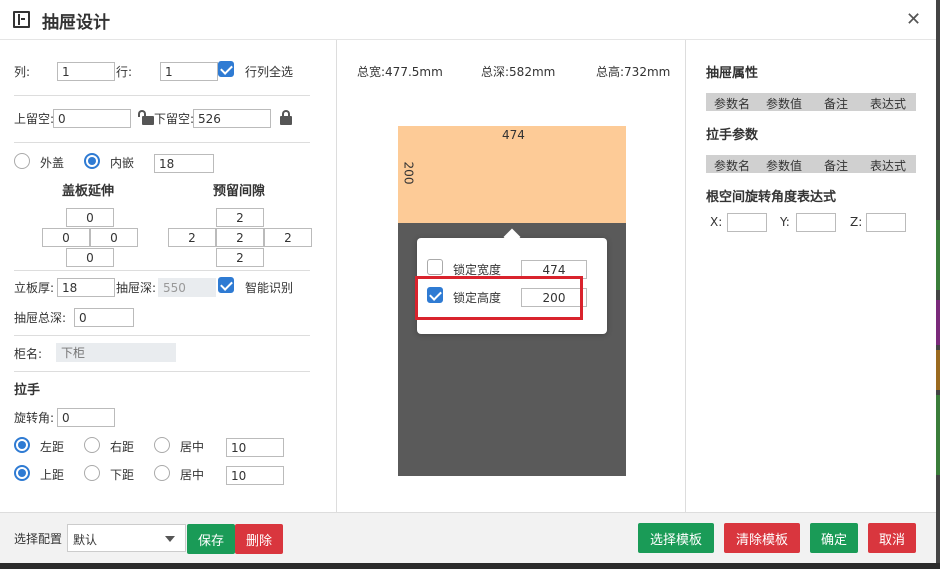 This screenshot has width=940, height=569. Describe the element at coordinates (22, 161) in the screenshot. I see `outer-cover-radio` at that location.